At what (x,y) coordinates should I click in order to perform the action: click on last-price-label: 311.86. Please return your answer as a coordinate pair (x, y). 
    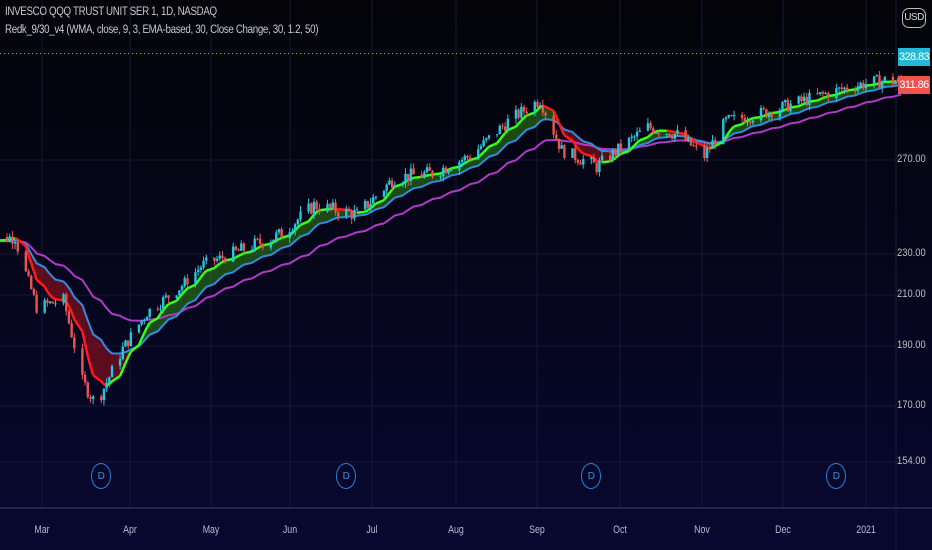
    Looking at the image, I should click on (914, 85).